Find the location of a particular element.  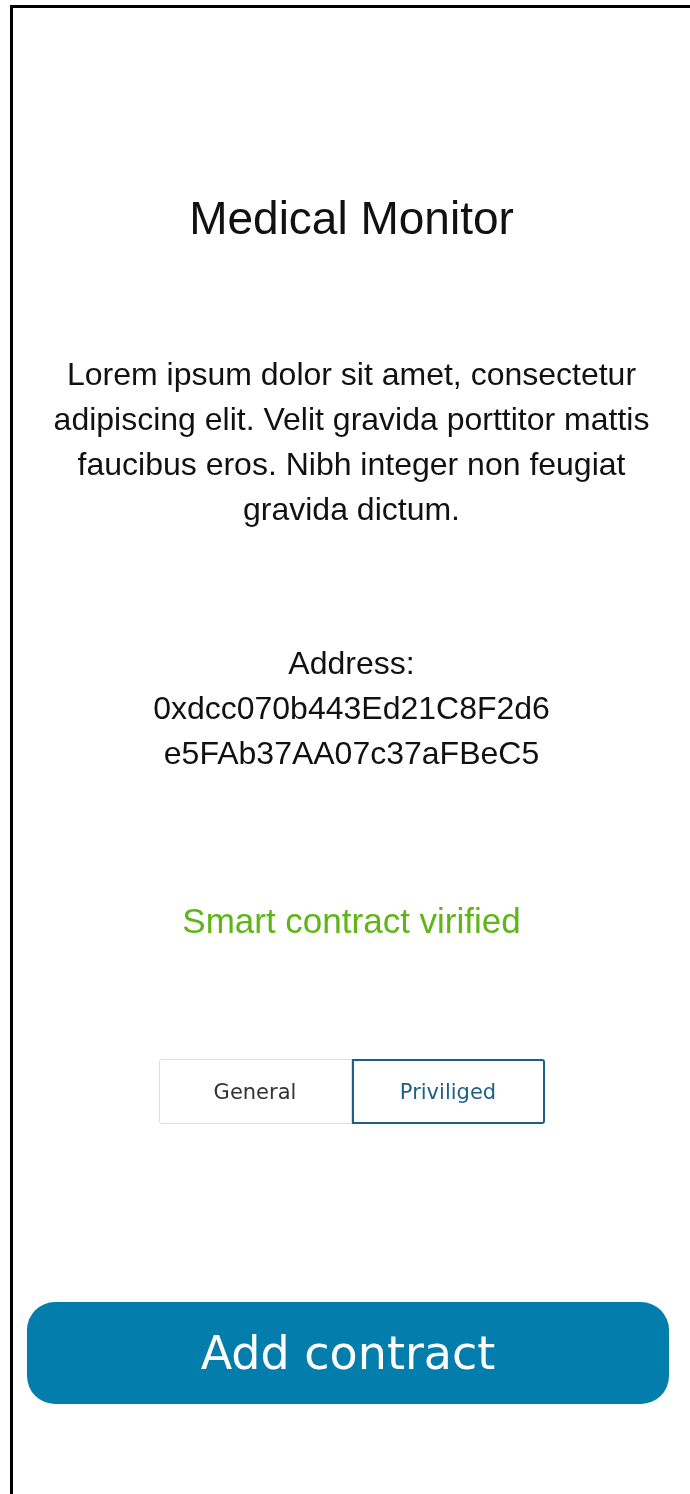

segment-tab: General is located at coordinates (255, 1091).